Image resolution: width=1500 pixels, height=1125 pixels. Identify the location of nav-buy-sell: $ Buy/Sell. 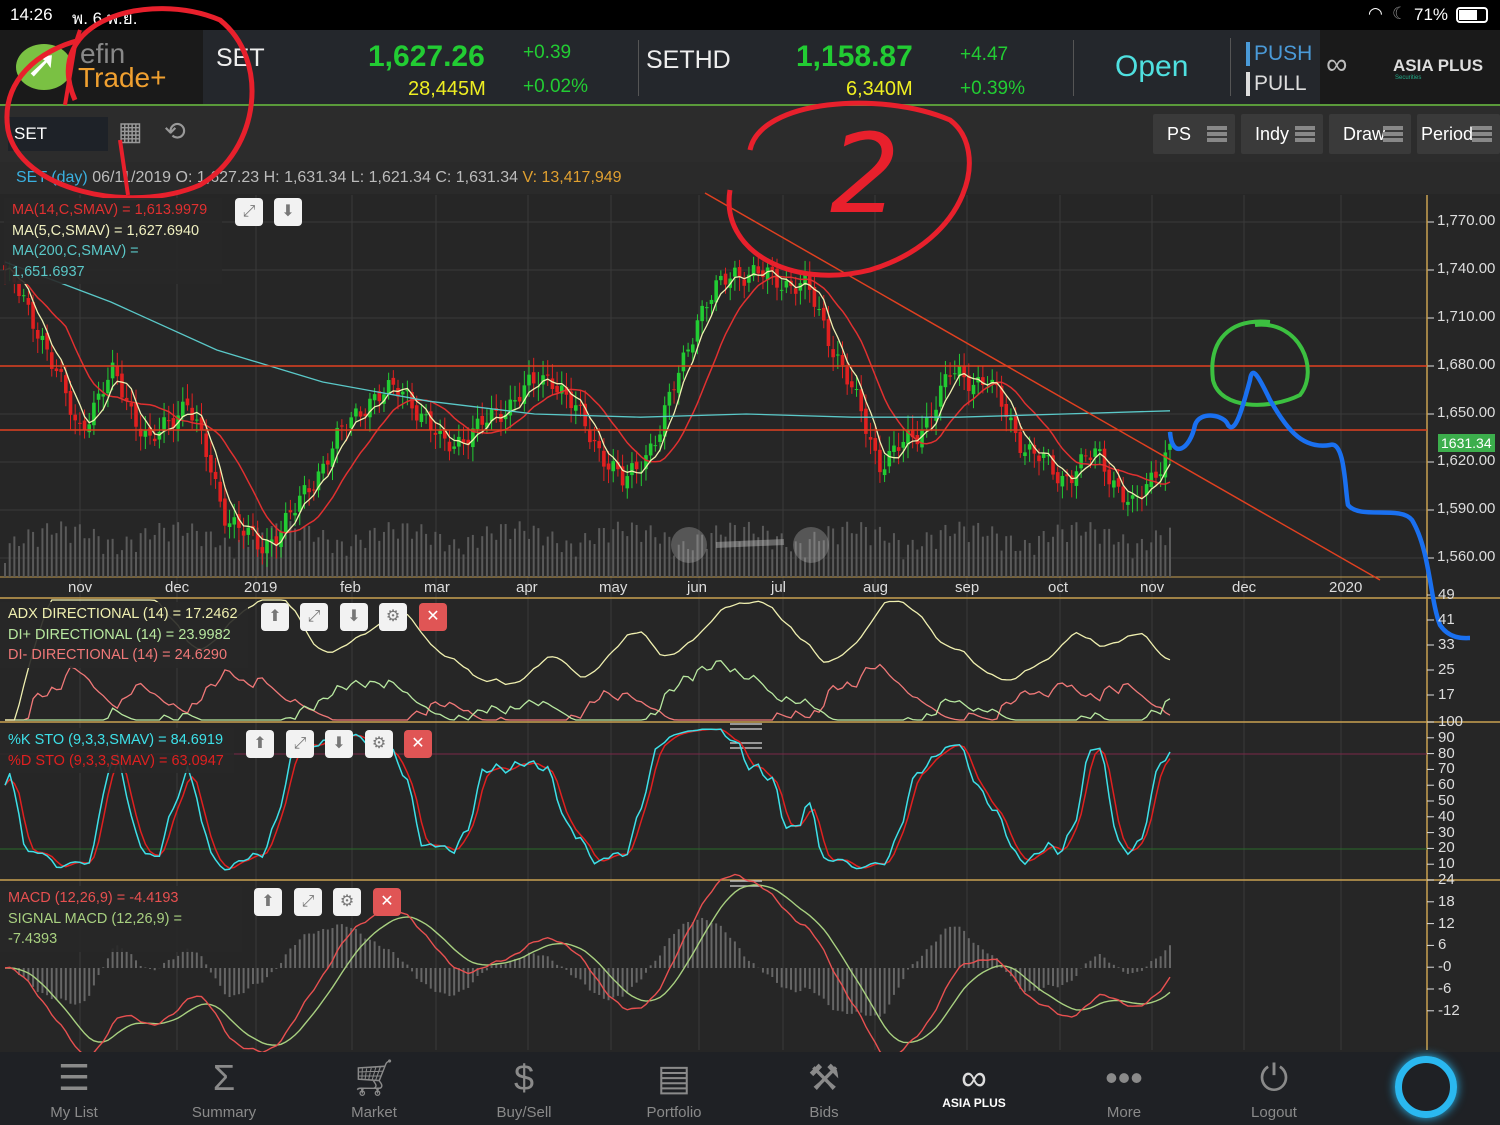
(524, 1086).